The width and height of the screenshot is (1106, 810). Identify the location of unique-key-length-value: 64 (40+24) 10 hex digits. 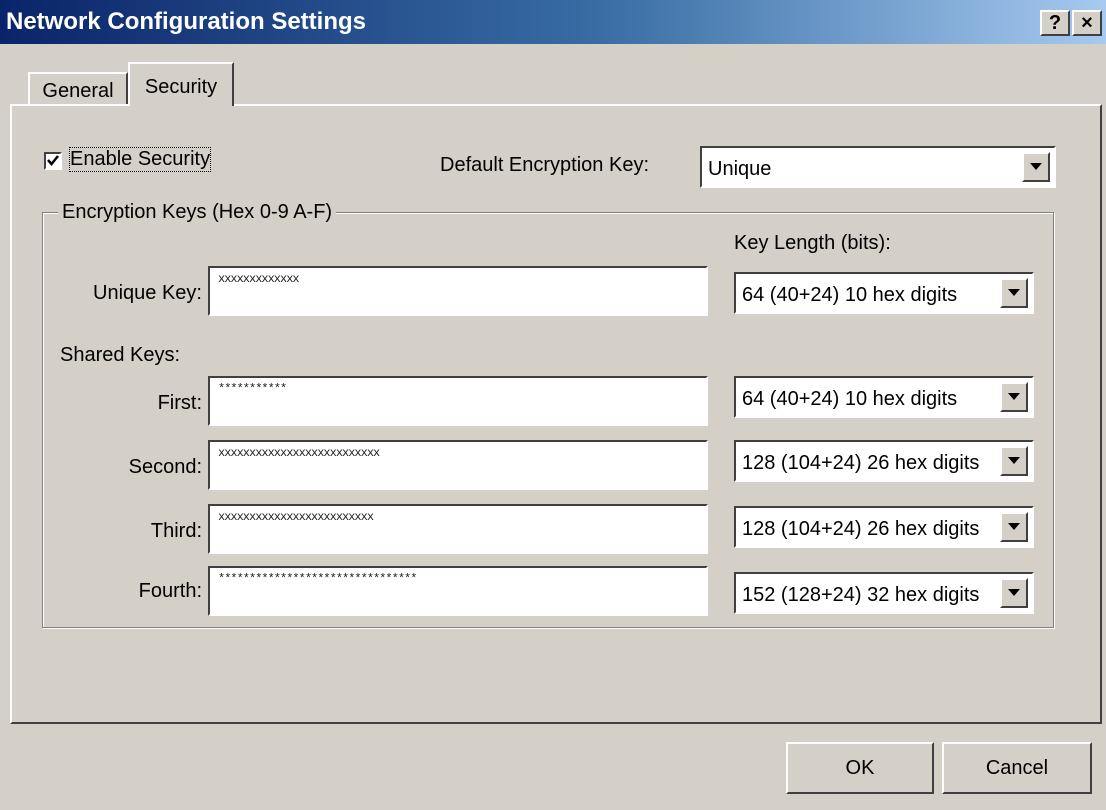
(850, 295).